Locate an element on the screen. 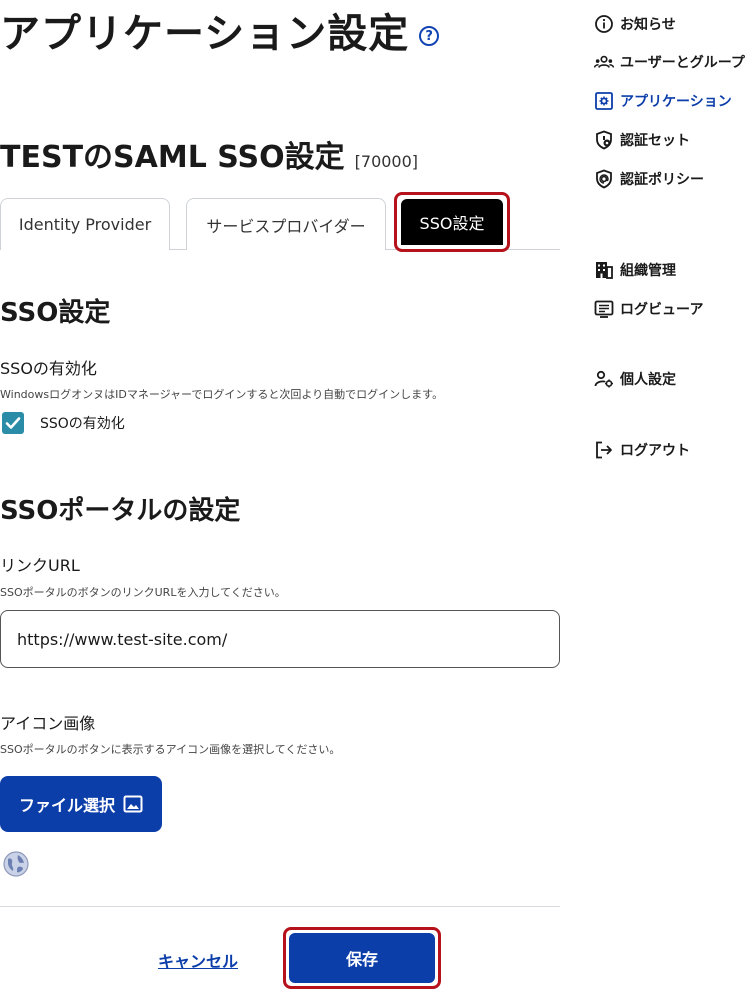 This screenshot has width=750, height=990. save-button: 保存 is located at coordinates (362, 958).